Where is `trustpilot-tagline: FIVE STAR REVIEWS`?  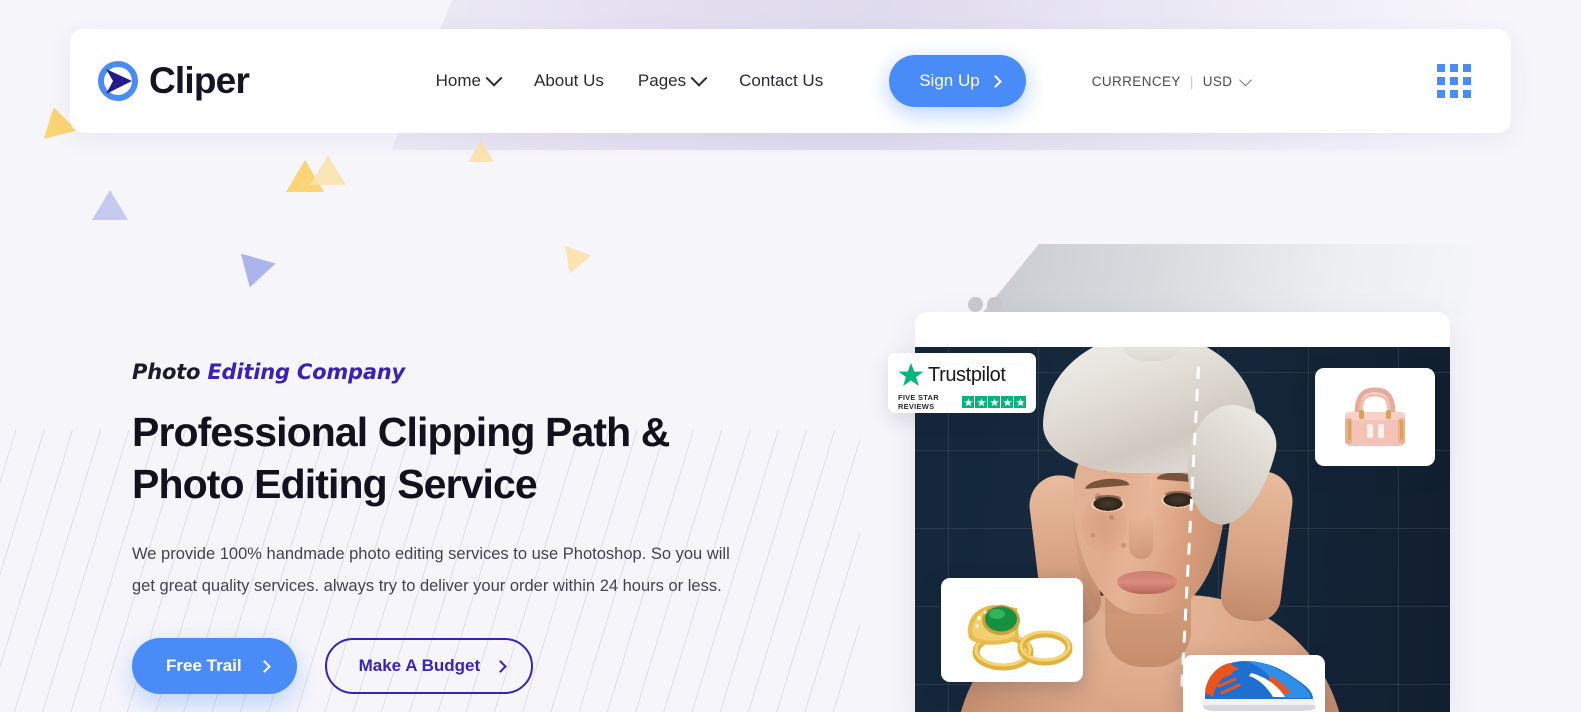 trustpilot-tagline: FIVE STAR REVIEWS is located at coordinates (918, 402).